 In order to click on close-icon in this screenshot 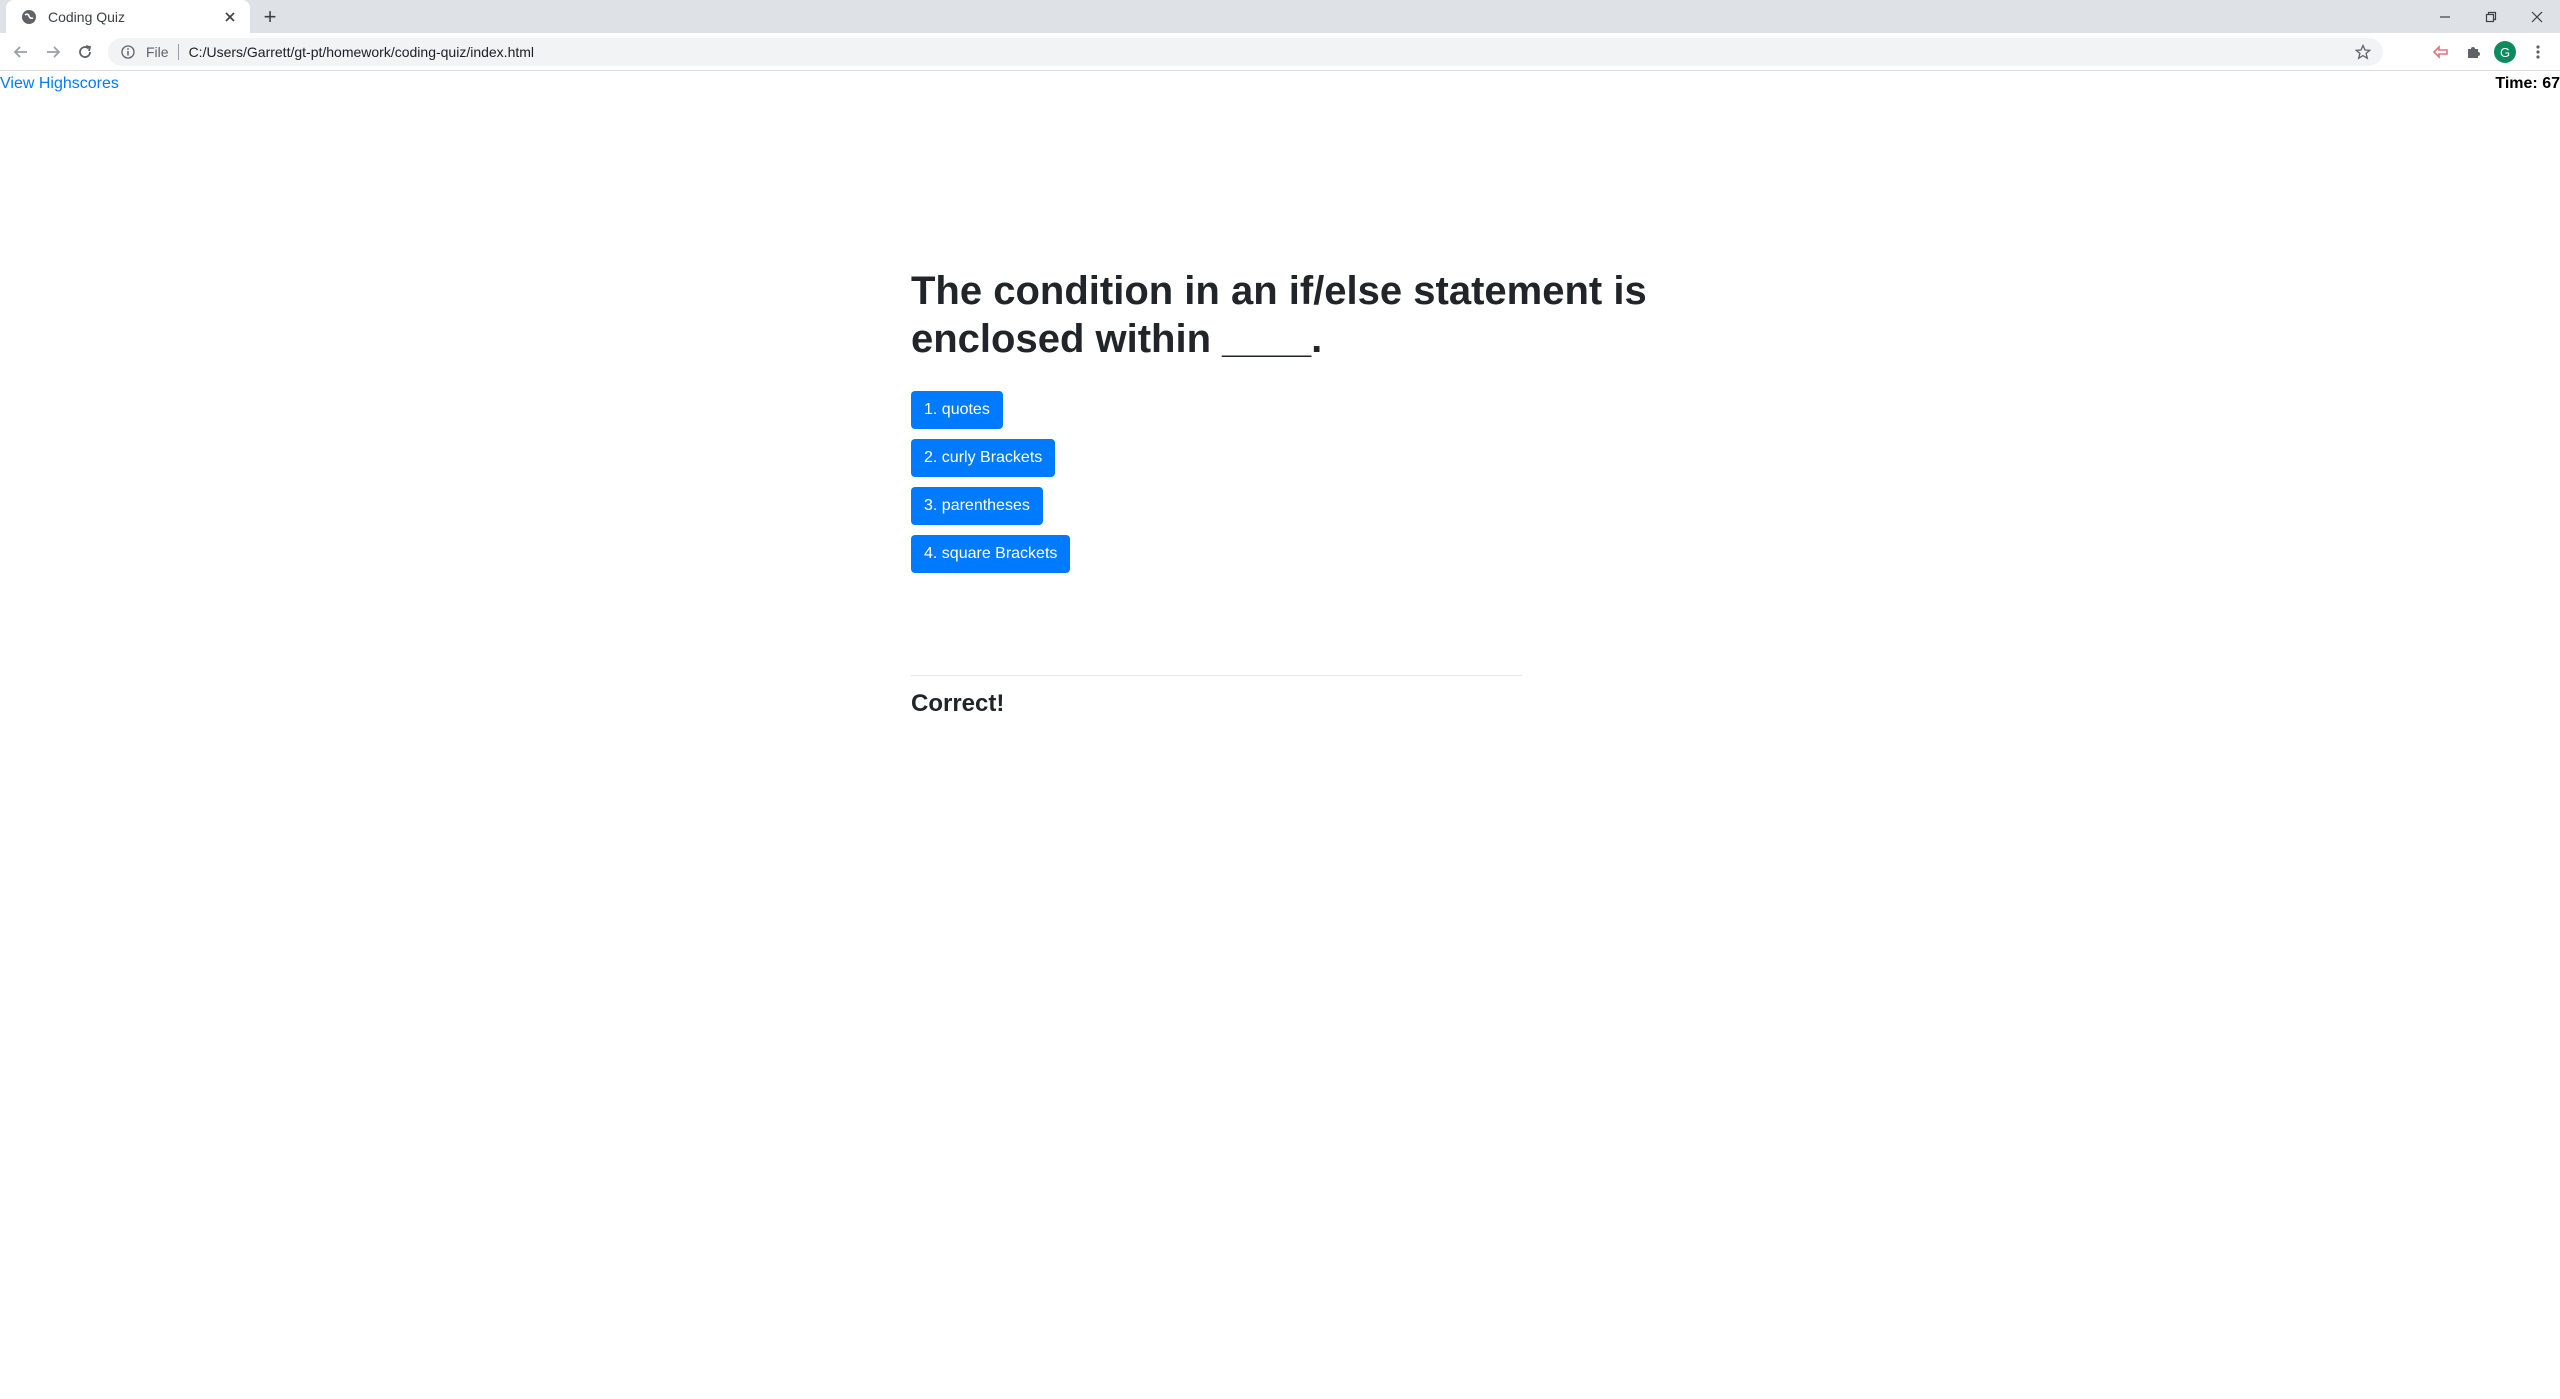, I will do `click(230, 17)`.